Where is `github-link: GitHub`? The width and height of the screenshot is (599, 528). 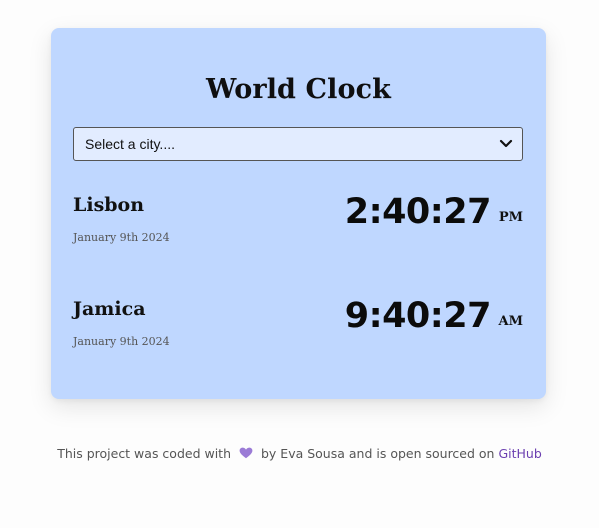
github-link: GitHub is located at coordinates (519, 453).